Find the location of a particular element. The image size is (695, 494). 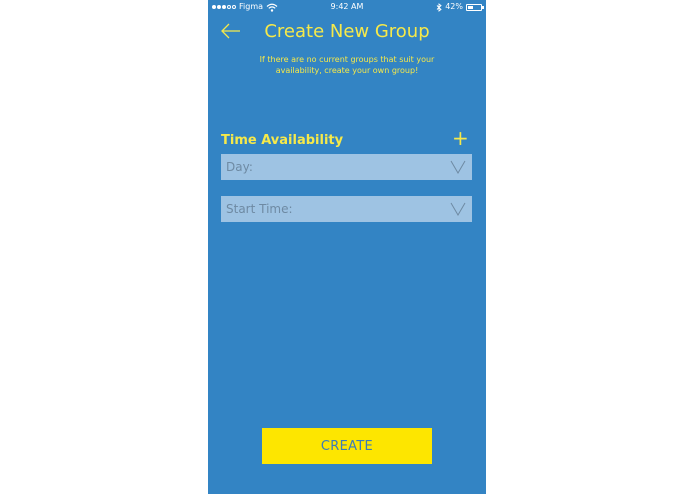

start-time-select-label: Start Time: is located at coordinates (259, 209).